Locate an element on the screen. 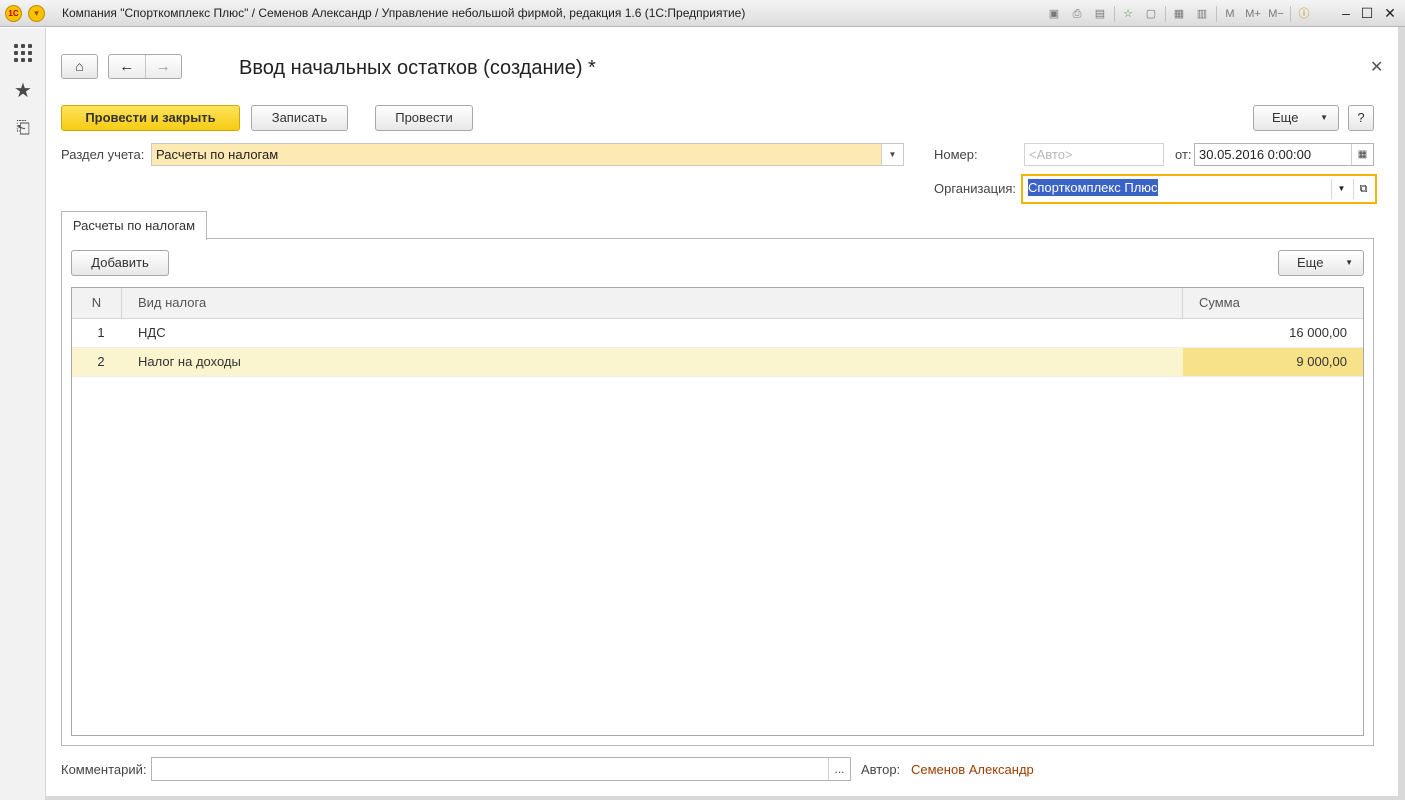 The height and width of the screenshot is (800, 1405). author-link: Семенов Александр is located at coordinates (972, 769).